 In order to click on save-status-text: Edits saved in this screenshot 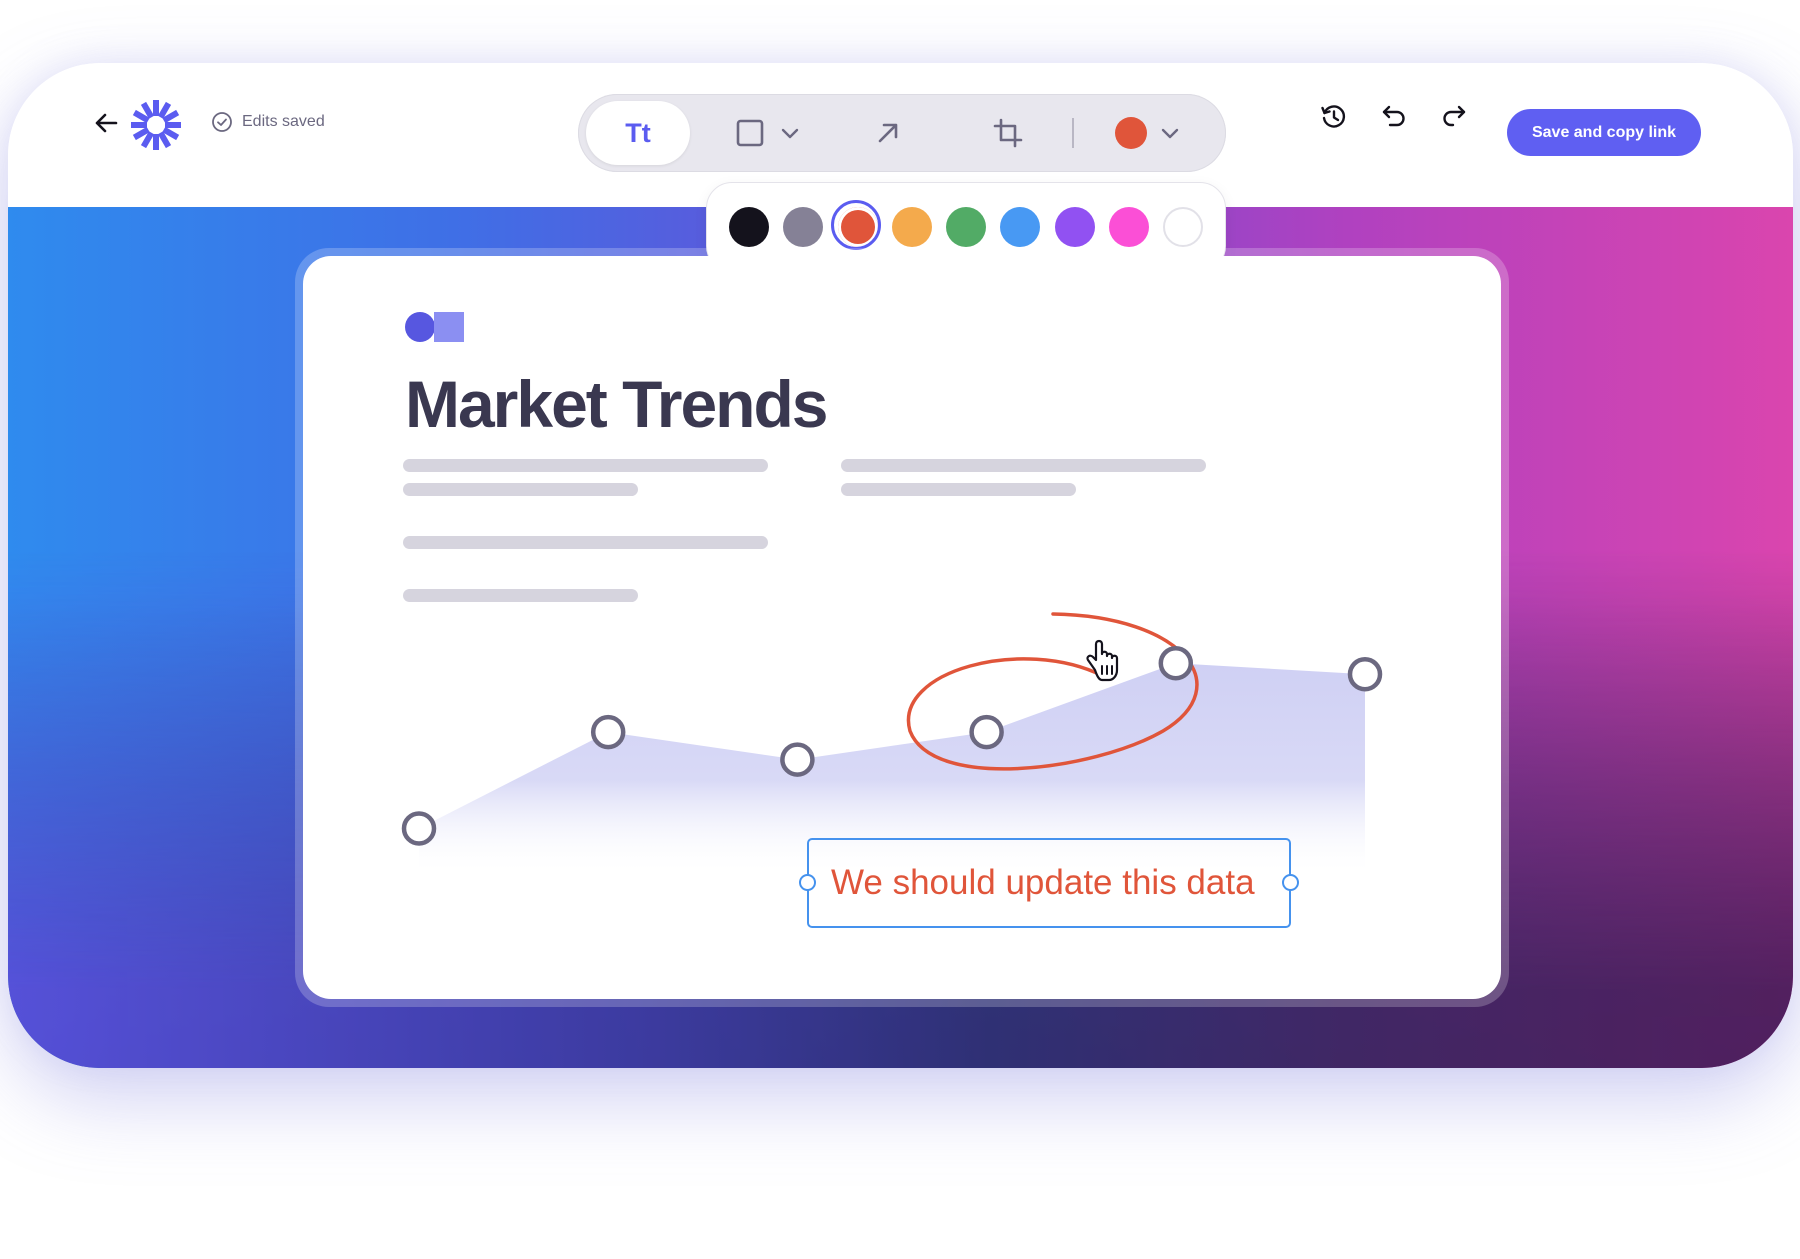, I will do `click(283, 121)`.